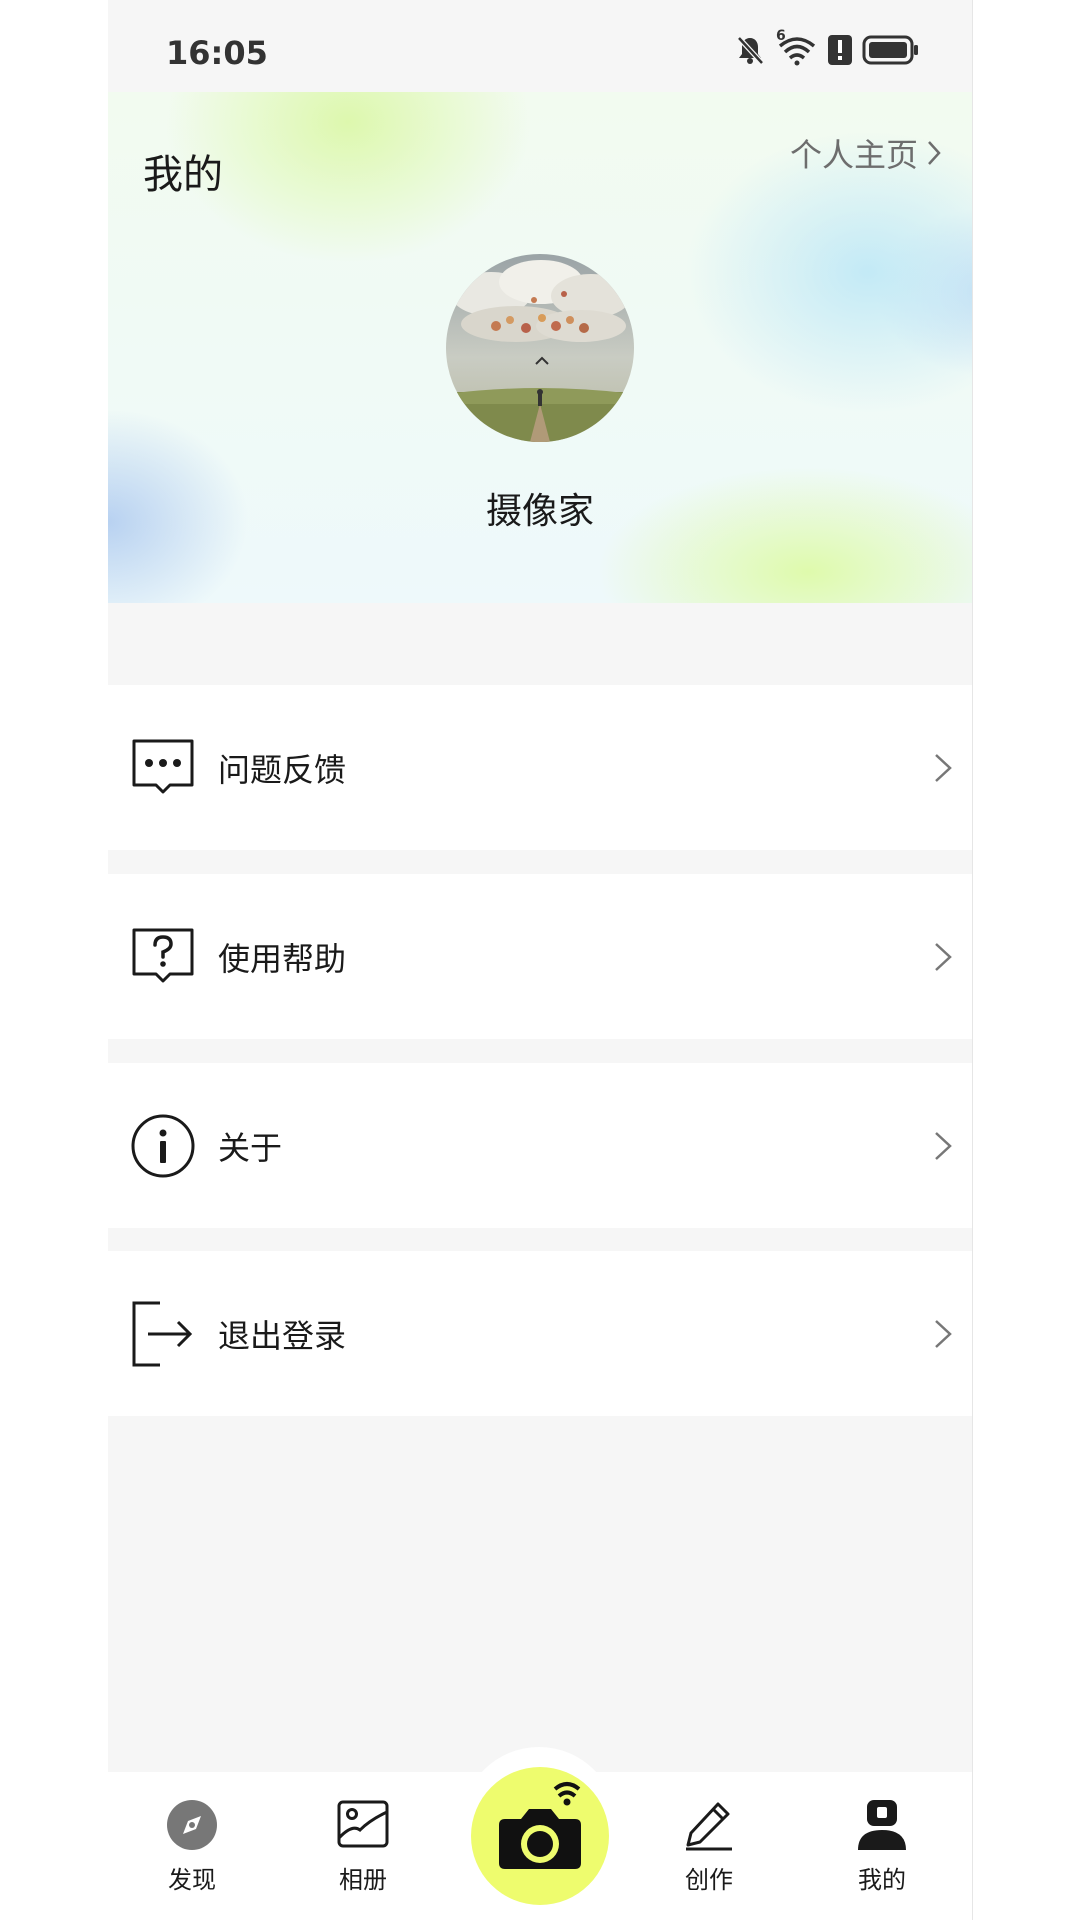 The width and height of the screenshot is (1080, 1920). Describe the element at coordinates (853, 155) in the screenshot. I see `personal-homepage-label: 个人主页` at that location.